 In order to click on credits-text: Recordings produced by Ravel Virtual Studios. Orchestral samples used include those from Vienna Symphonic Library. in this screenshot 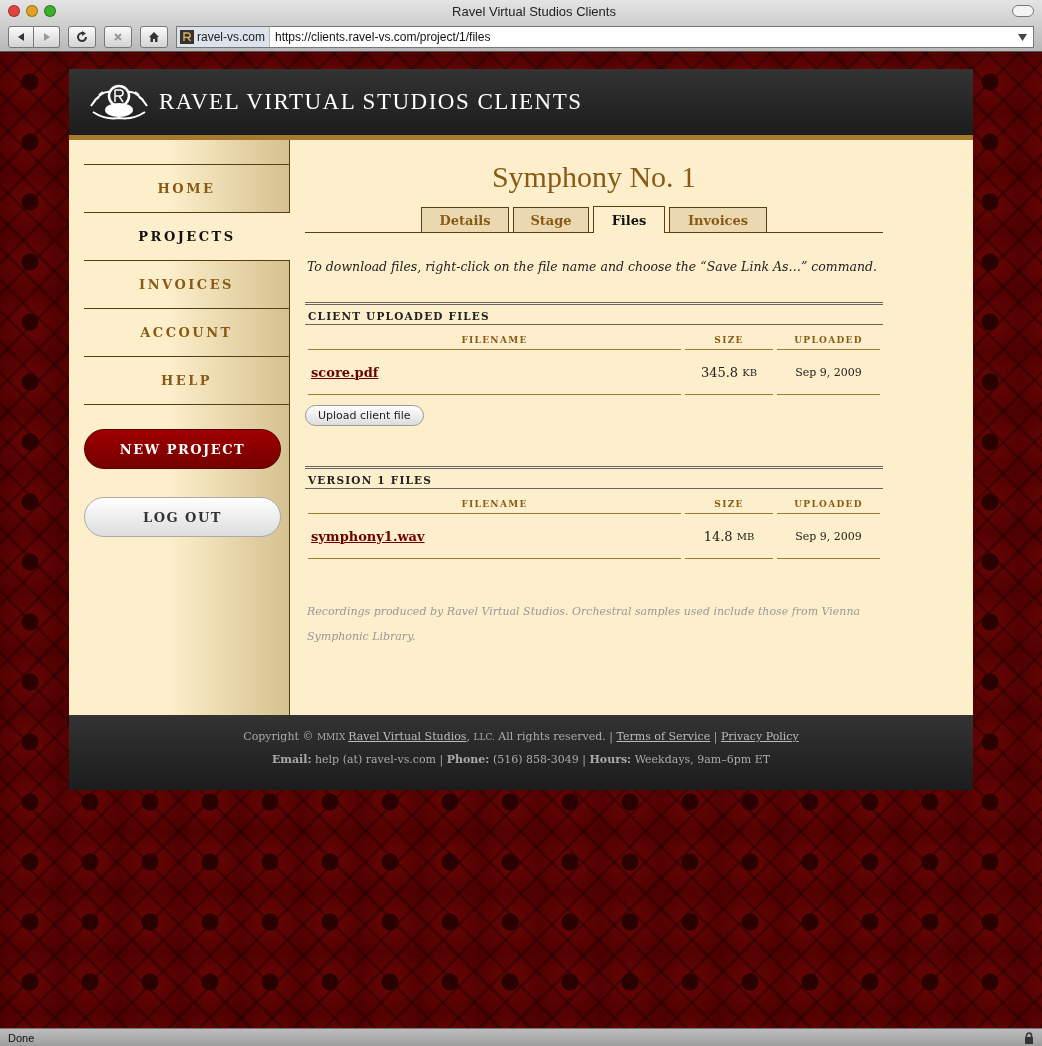, I will do `click(584, 624)`.